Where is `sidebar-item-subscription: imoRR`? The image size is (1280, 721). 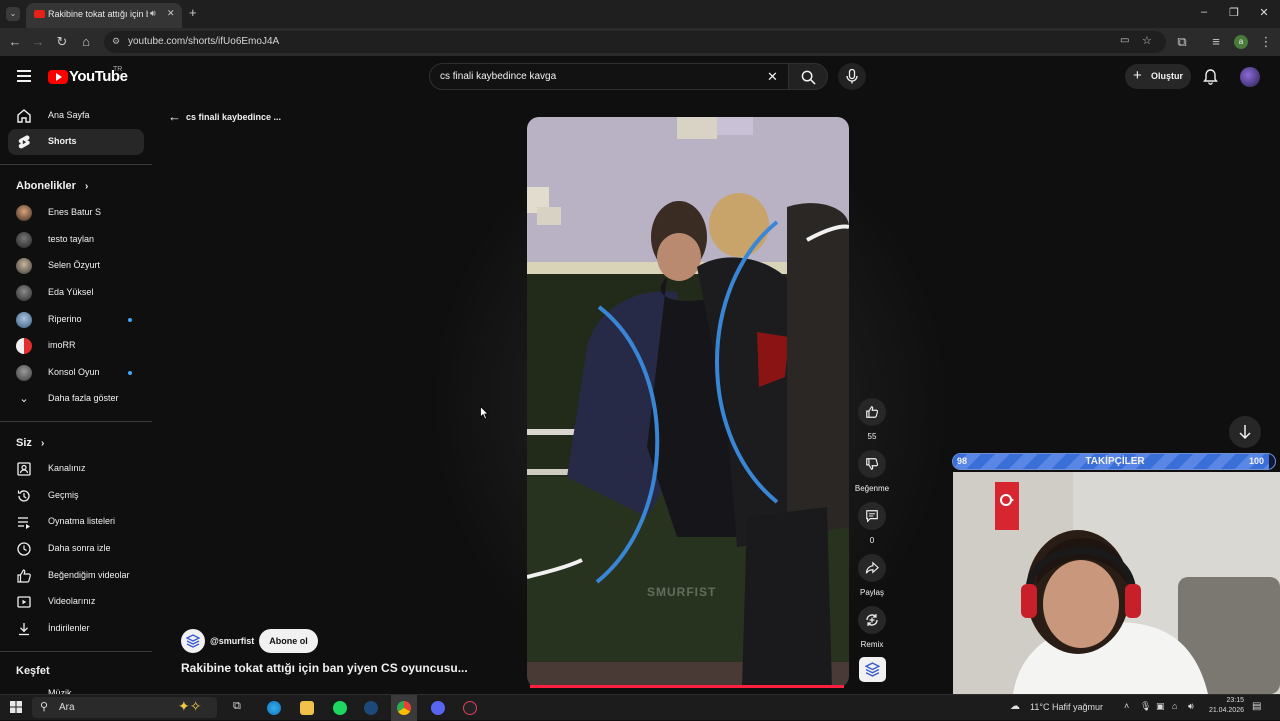 sidebar-item-subscription: imoRR is located at coordinates (76, 346).